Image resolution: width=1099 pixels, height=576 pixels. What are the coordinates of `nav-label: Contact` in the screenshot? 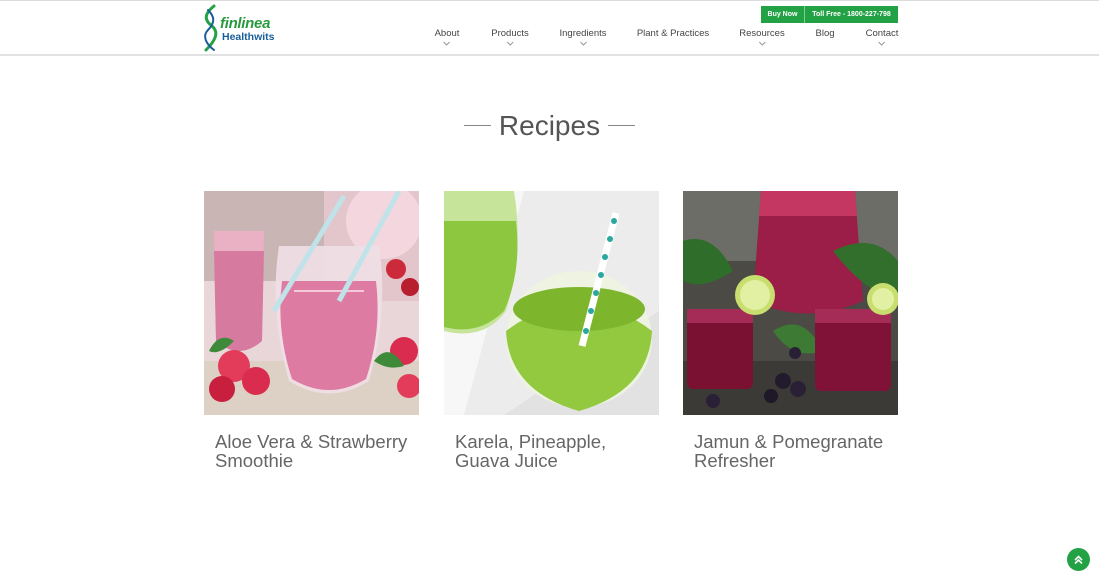 It's located at (882, 33).